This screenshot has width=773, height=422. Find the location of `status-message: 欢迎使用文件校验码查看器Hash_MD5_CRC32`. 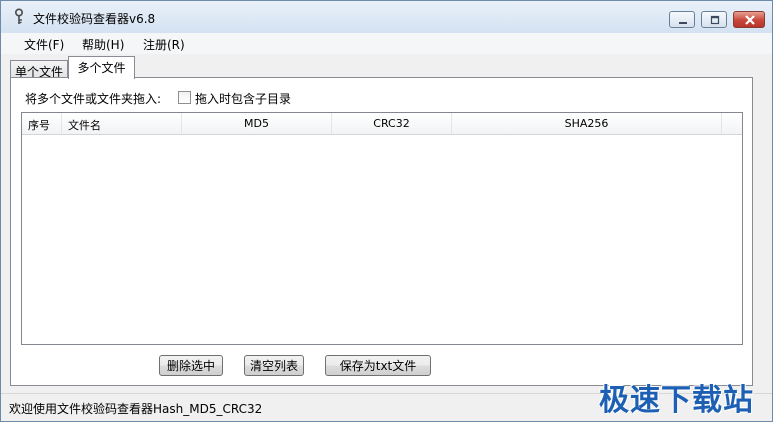

status-message: 欢迎使用文件校验码查看器Hash_MD5_CRC32 is located at coordinates (136, 409).